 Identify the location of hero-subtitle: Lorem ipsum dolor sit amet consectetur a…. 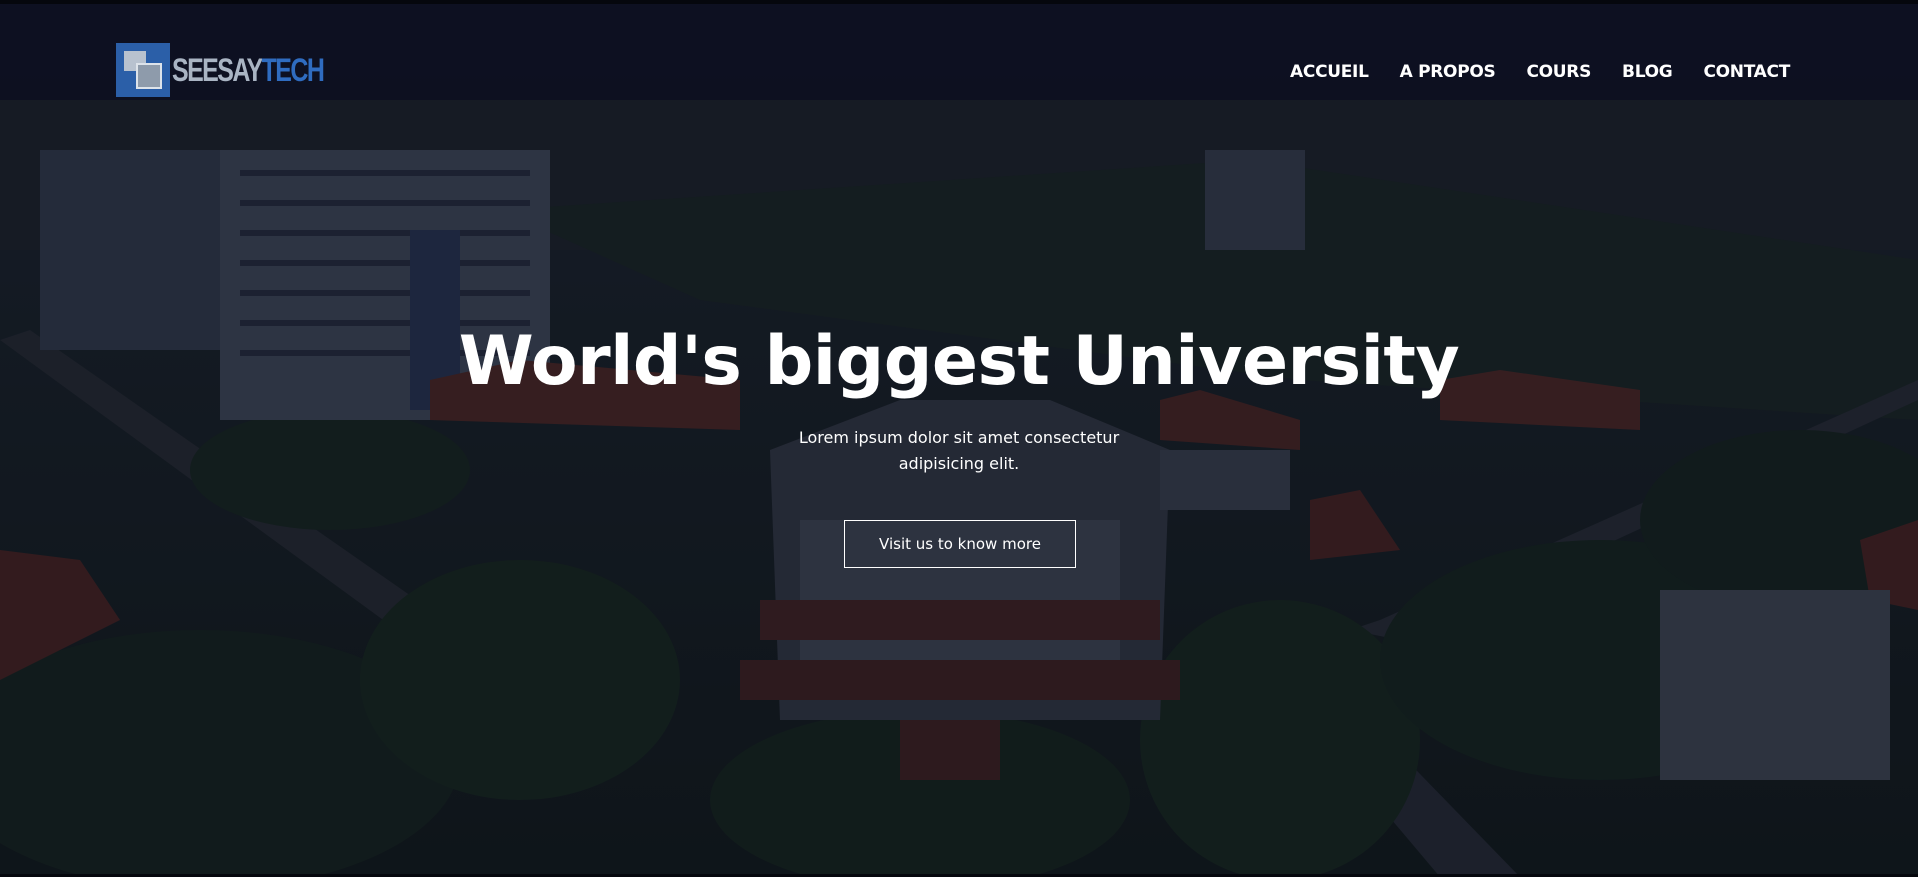
(959, 450).